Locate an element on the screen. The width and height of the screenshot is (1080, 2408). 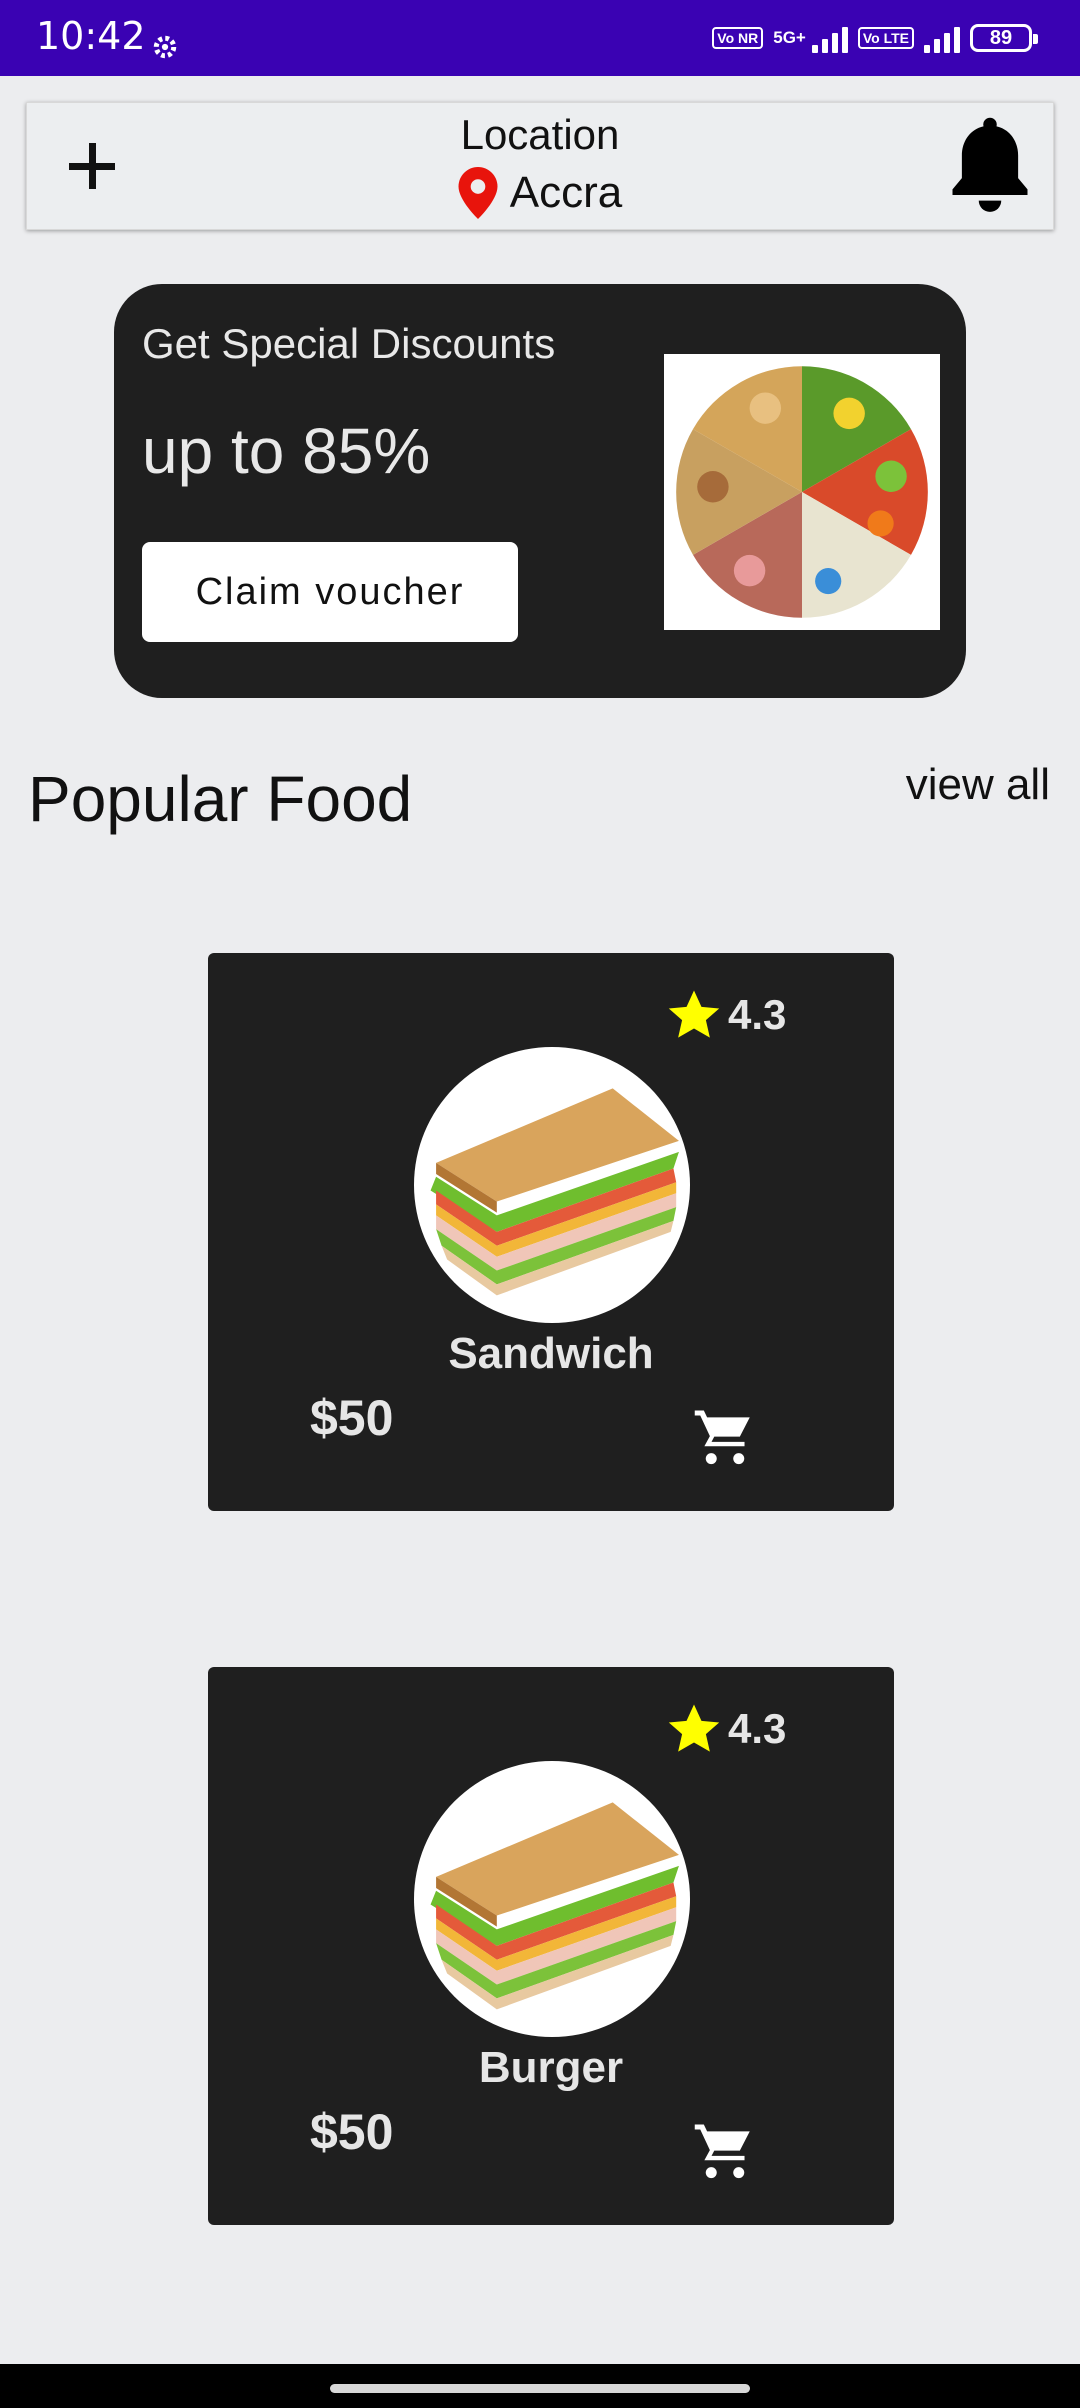
food-card: 4.3 Sandwich $50 is located at coordinates (551, 1232).